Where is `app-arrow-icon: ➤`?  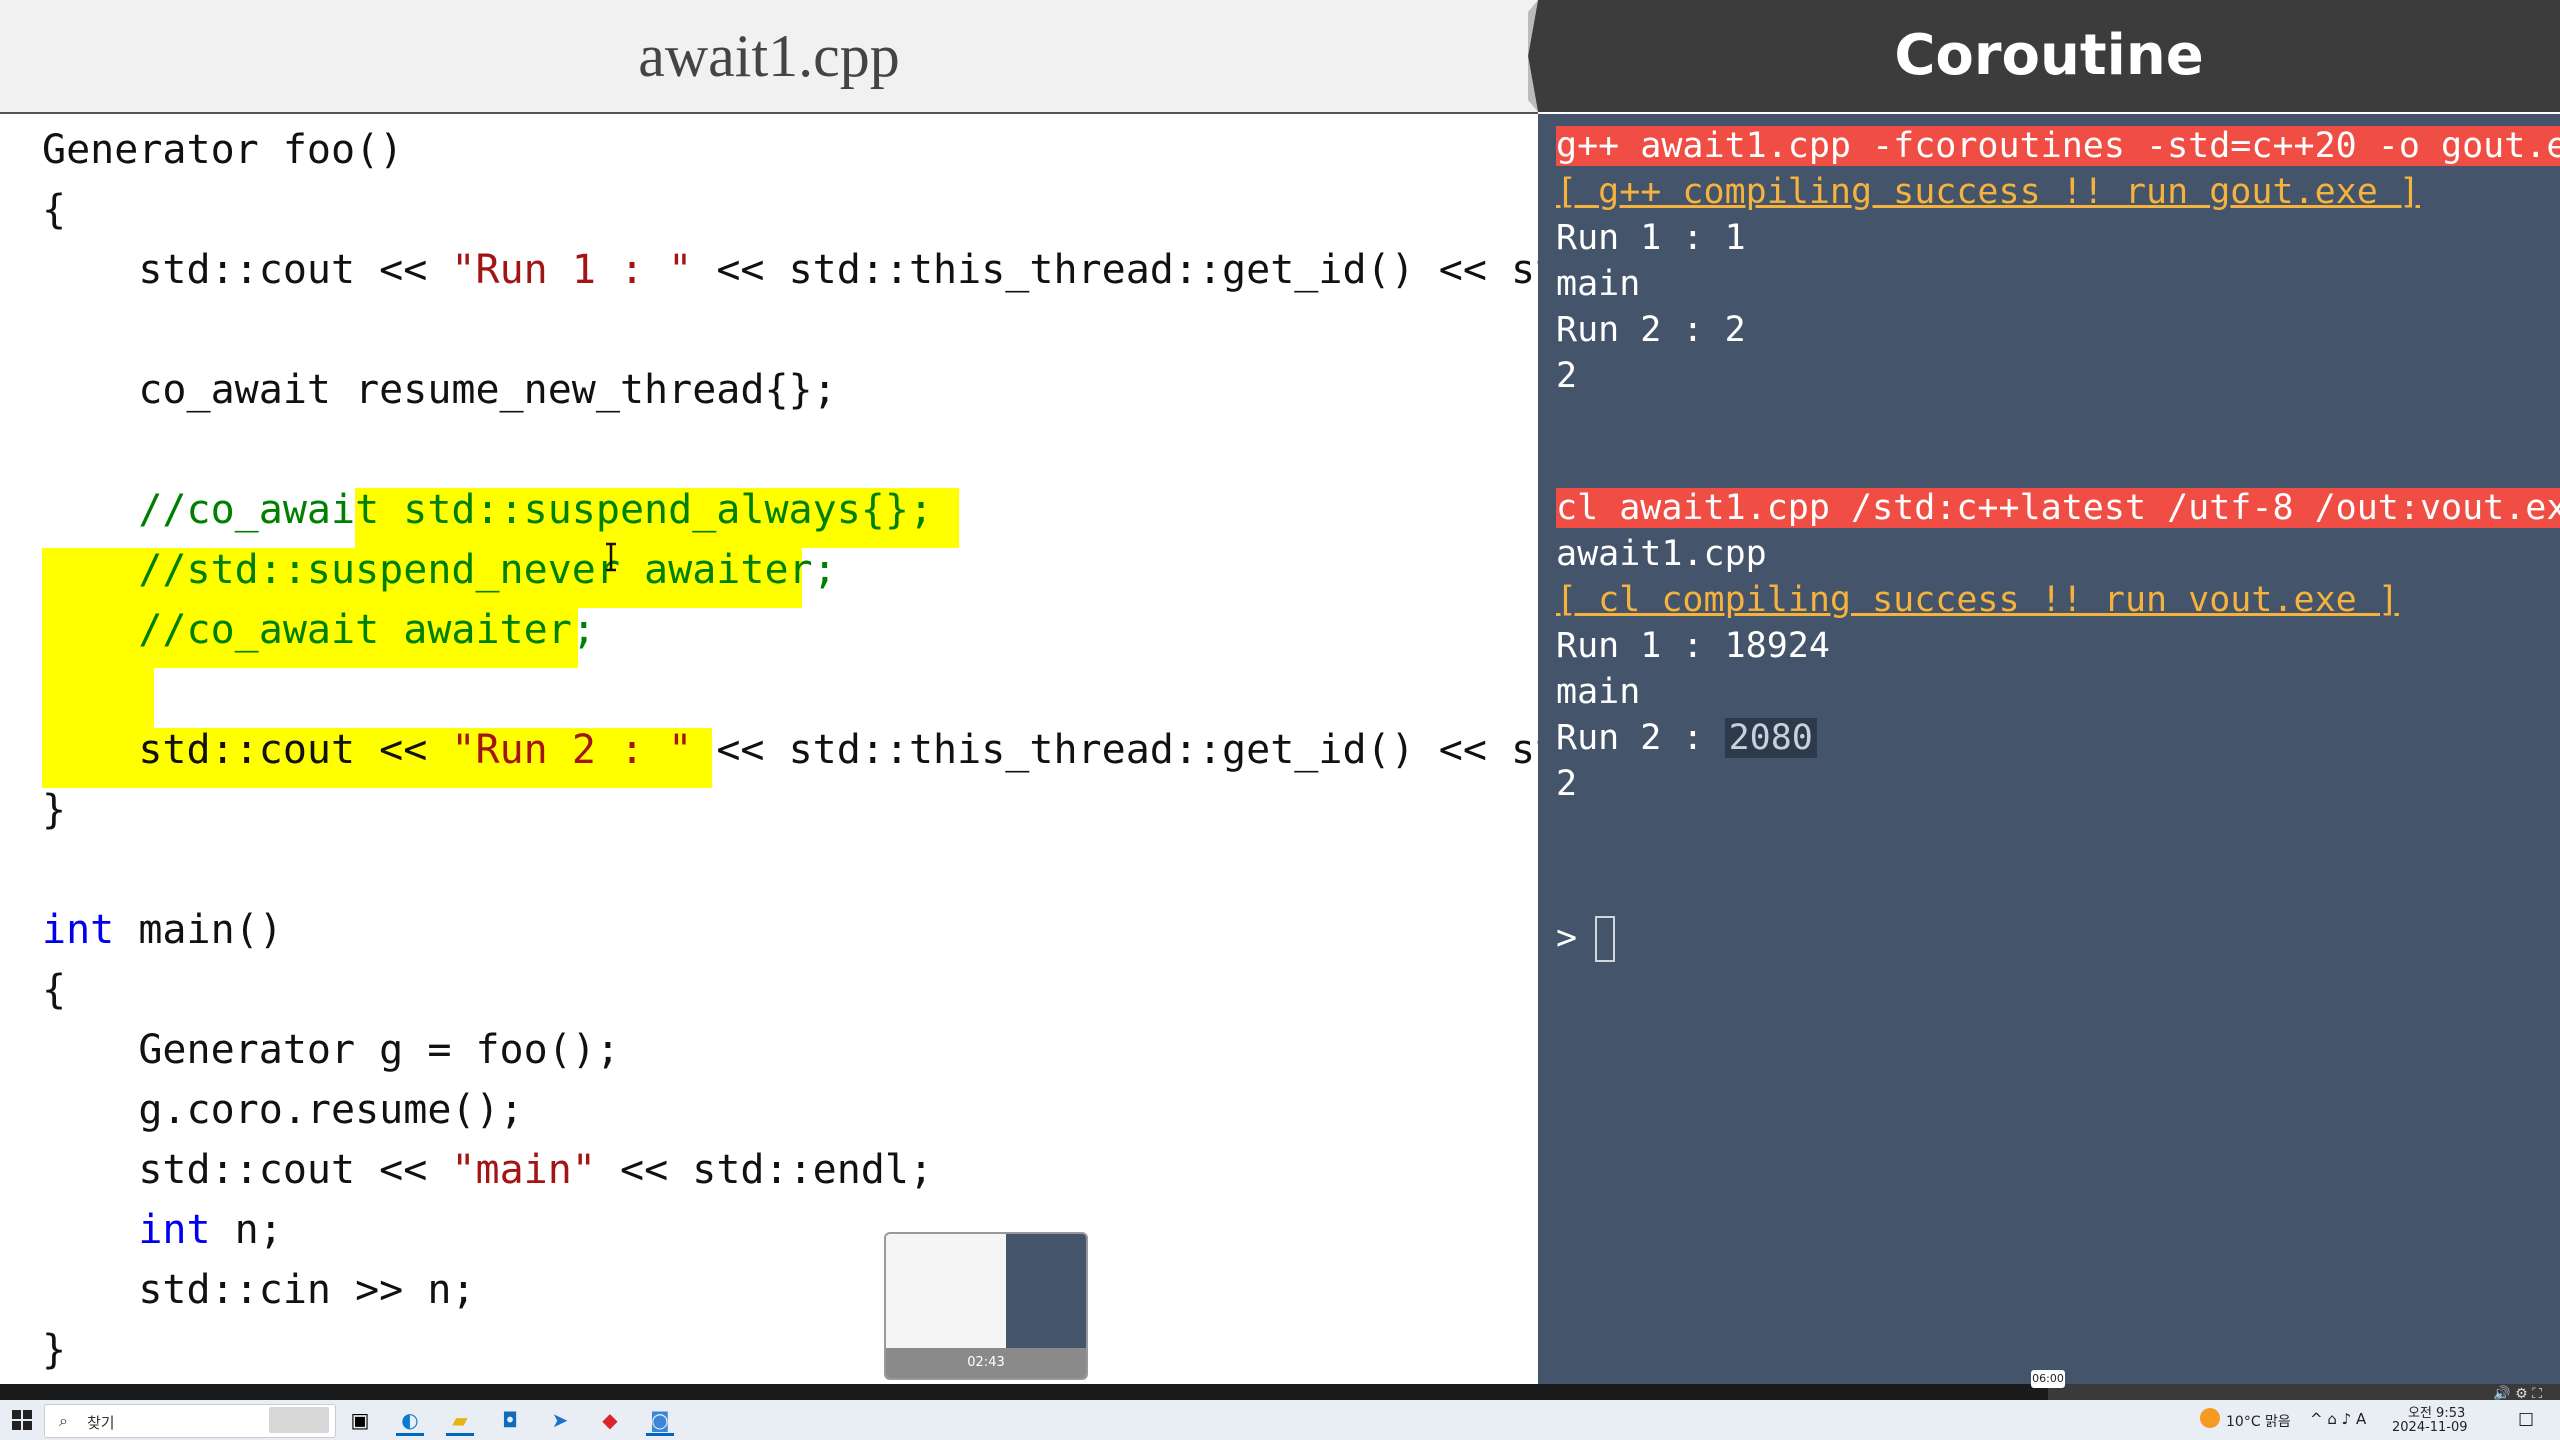 app-arrow-icon: ➤ is located at coordinates (560, 1420).